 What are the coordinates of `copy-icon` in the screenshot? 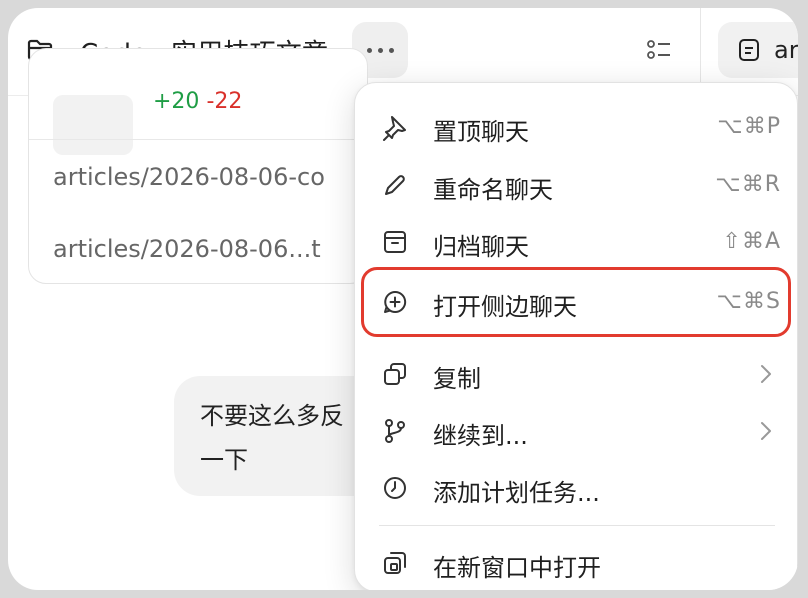 It's located at (395, 374).